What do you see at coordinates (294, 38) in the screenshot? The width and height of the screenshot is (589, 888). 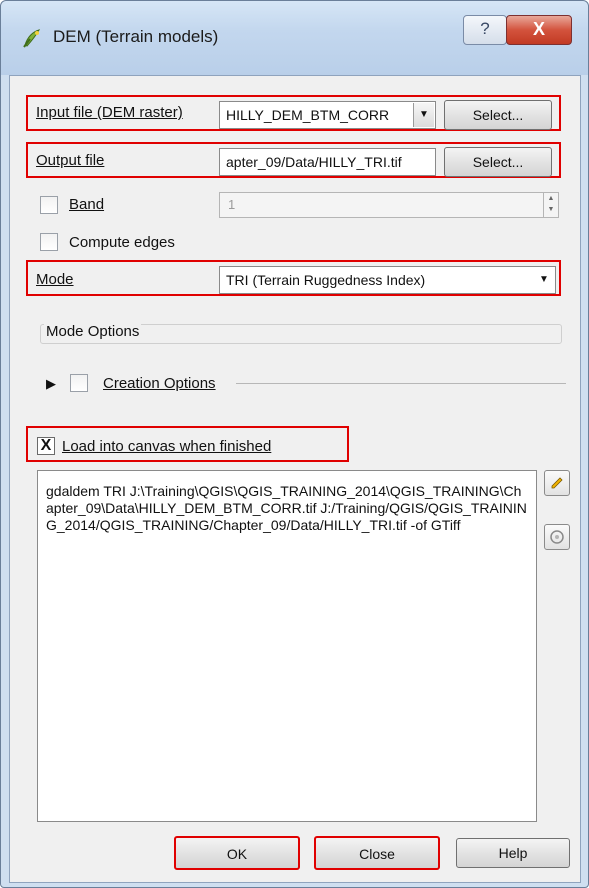 I see `title-bar: DEM (Terrain models) ? X` at bounding box center [294, 38].